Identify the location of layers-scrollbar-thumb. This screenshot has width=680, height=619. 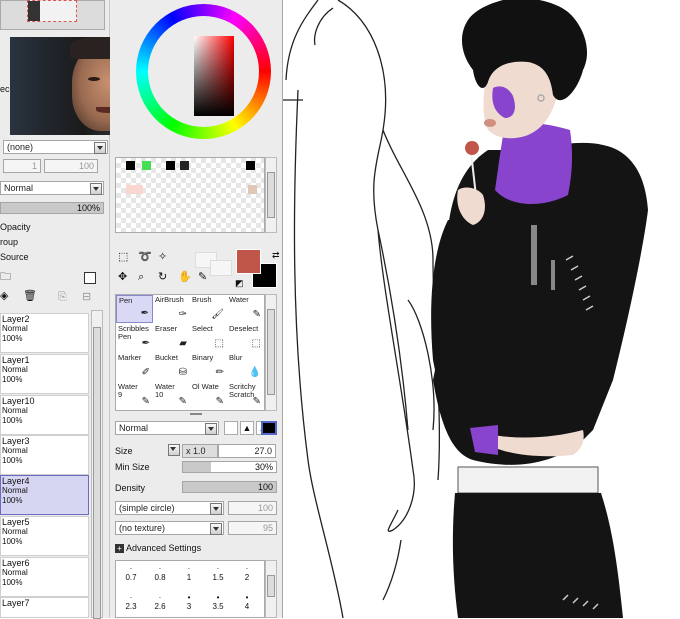
(97, 473).